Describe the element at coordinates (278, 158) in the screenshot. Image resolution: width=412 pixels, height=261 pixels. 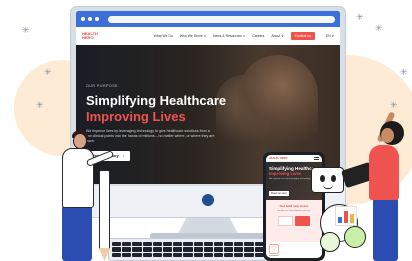
I see `phone-logo: HEALTH HERO` at that location.